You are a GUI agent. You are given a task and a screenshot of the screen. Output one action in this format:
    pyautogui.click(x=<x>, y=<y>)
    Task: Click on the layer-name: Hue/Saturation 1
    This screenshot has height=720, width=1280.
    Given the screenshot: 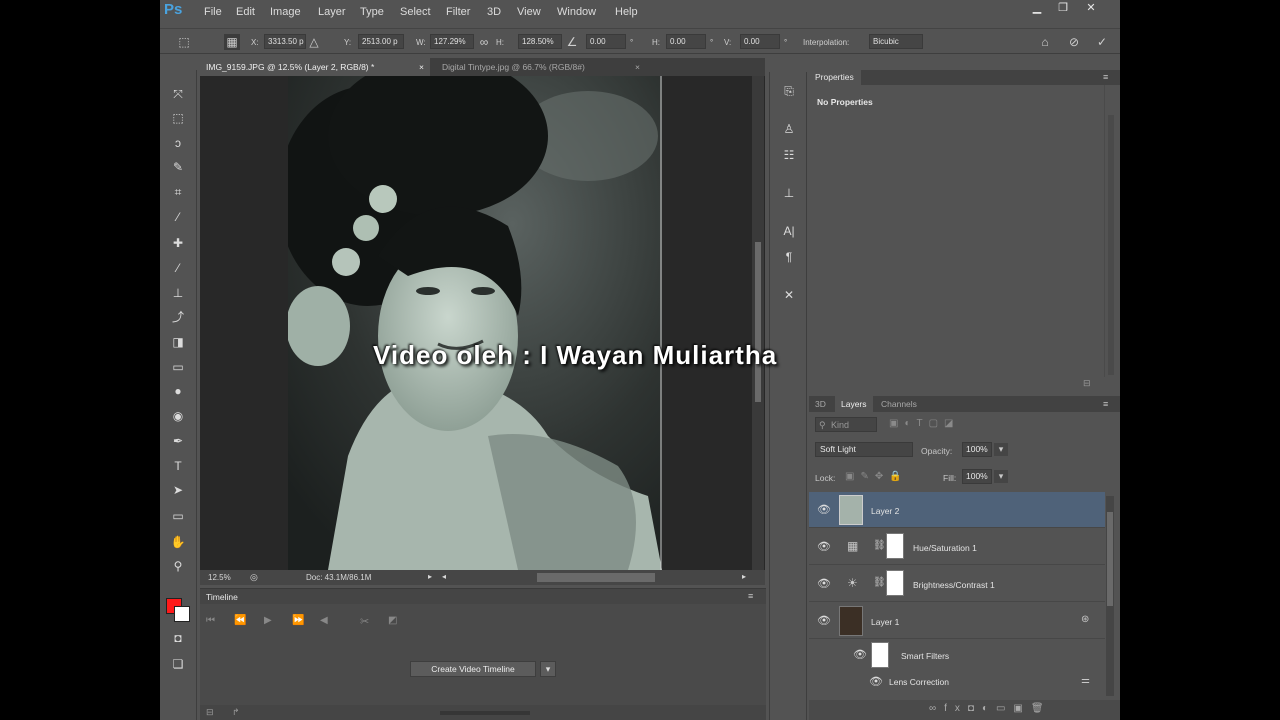 What is the action you would take?
    pyautogui.click(x=945, y=548)
    